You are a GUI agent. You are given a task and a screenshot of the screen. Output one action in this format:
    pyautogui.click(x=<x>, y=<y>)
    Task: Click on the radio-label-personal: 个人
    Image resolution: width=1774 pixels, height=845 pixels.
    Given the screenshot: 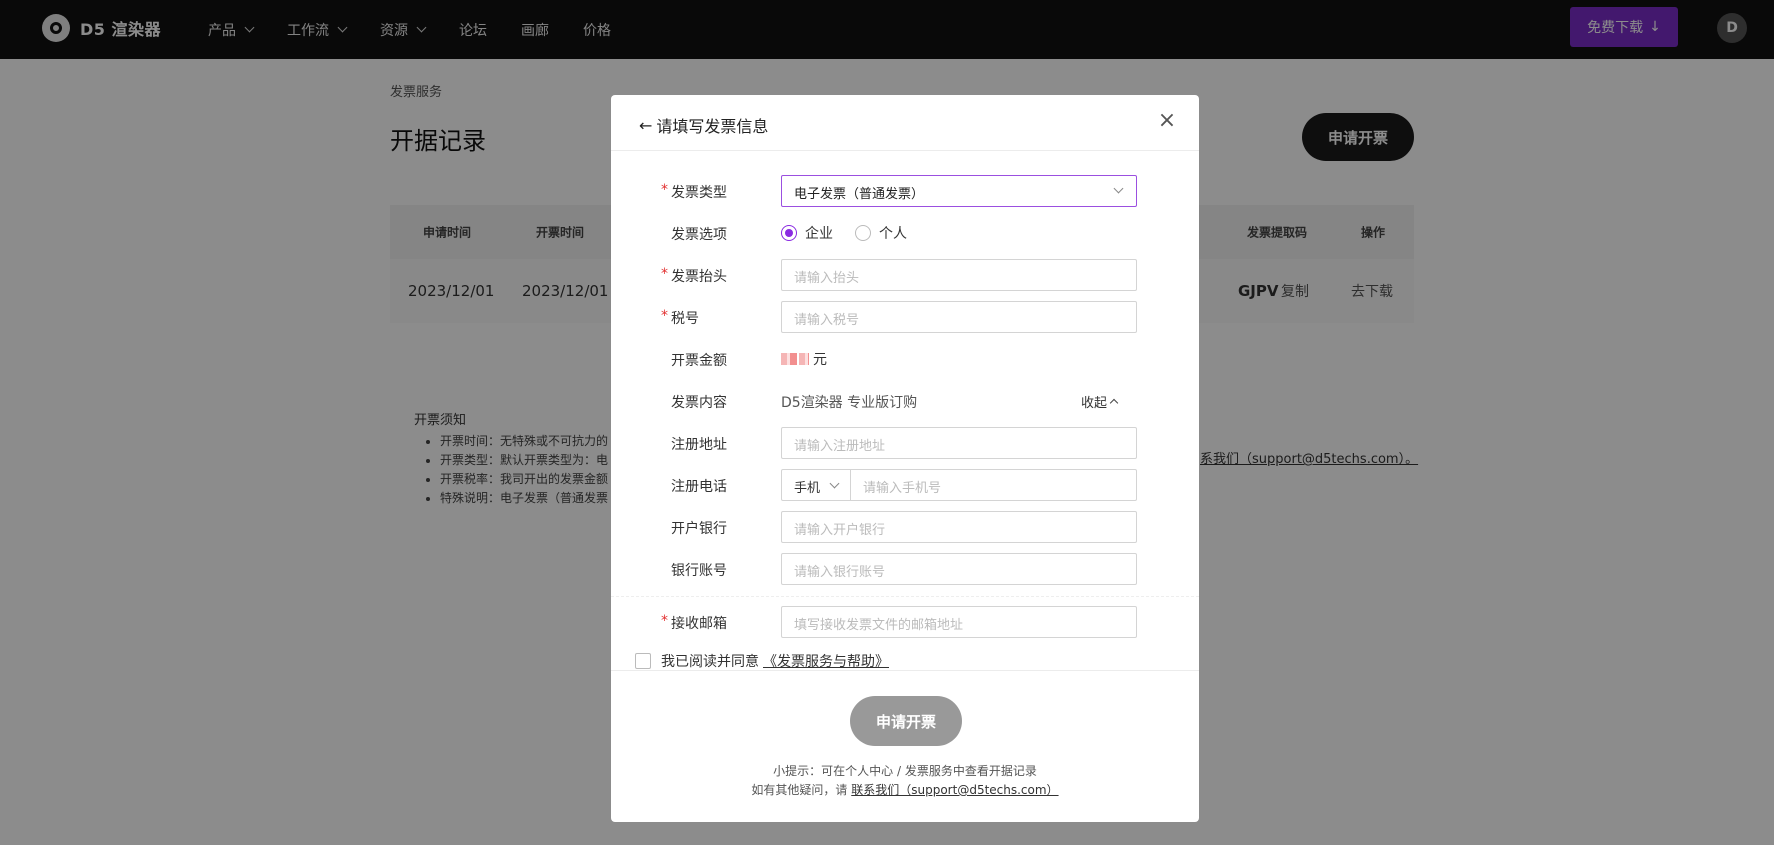 What is the action you would take?
    pyautogui.click(x=893, y=233)
    